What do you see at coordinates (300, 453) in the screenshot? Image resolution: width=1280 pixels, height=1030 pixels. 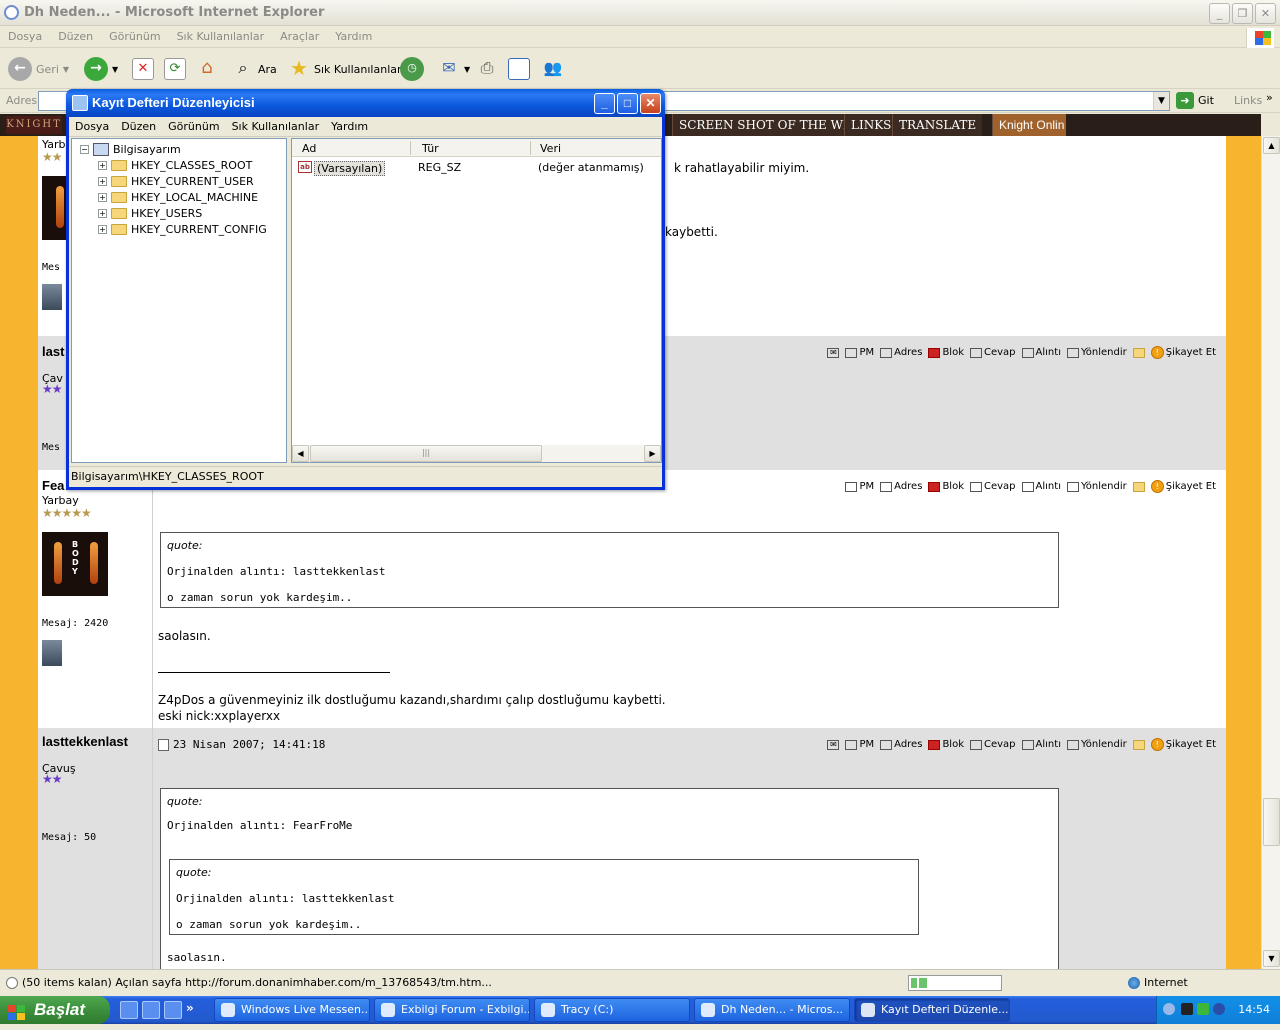 I see `scroll-left-icon: ◀` at bounding box center [300, 453].